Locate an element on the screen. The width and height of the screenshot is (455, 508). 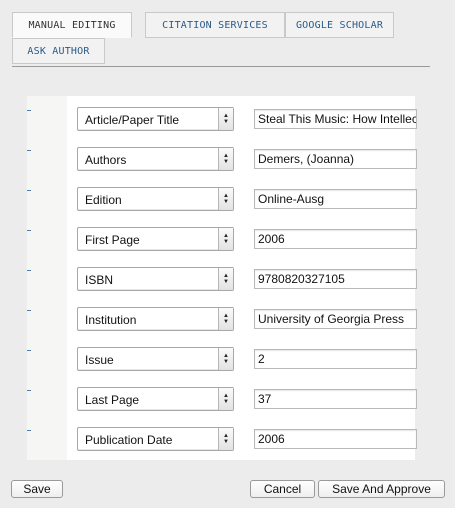
tab-manual-editing: MANUAL EDITING is located at coordinates (72, 25).